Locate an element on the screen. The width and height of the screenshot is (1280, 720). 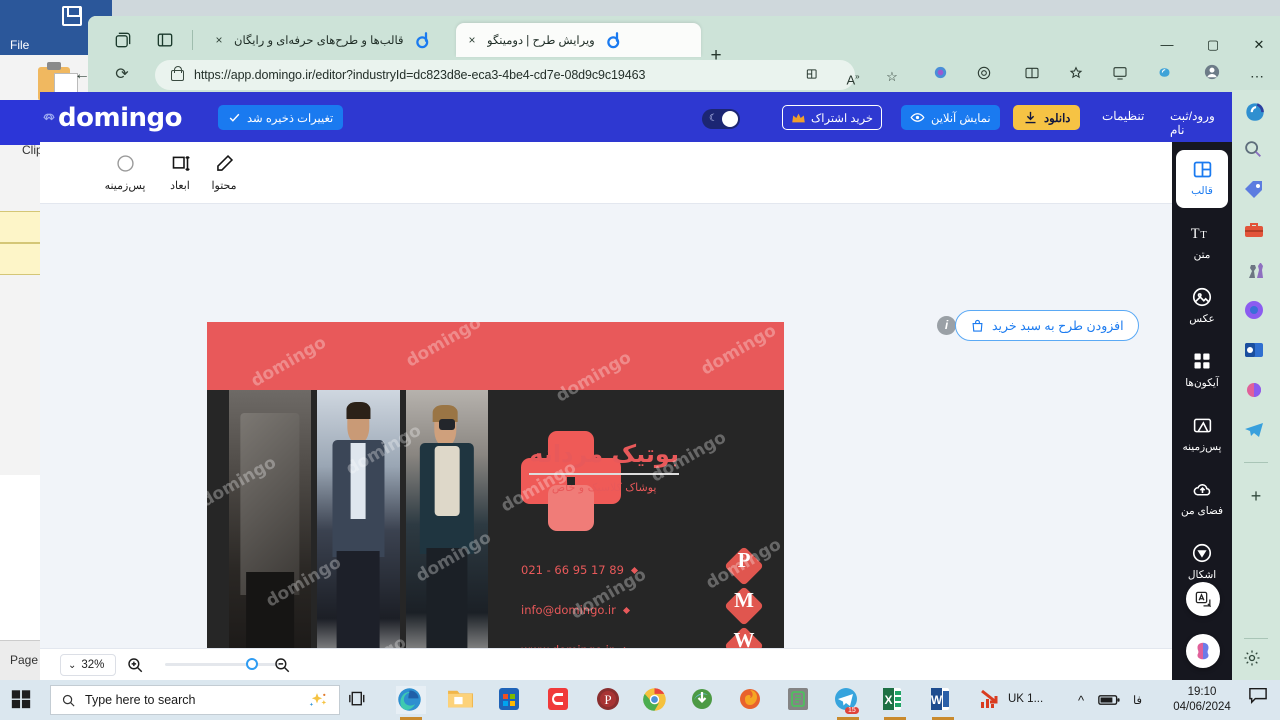
games-icon is located at coordinates (1256, 272).